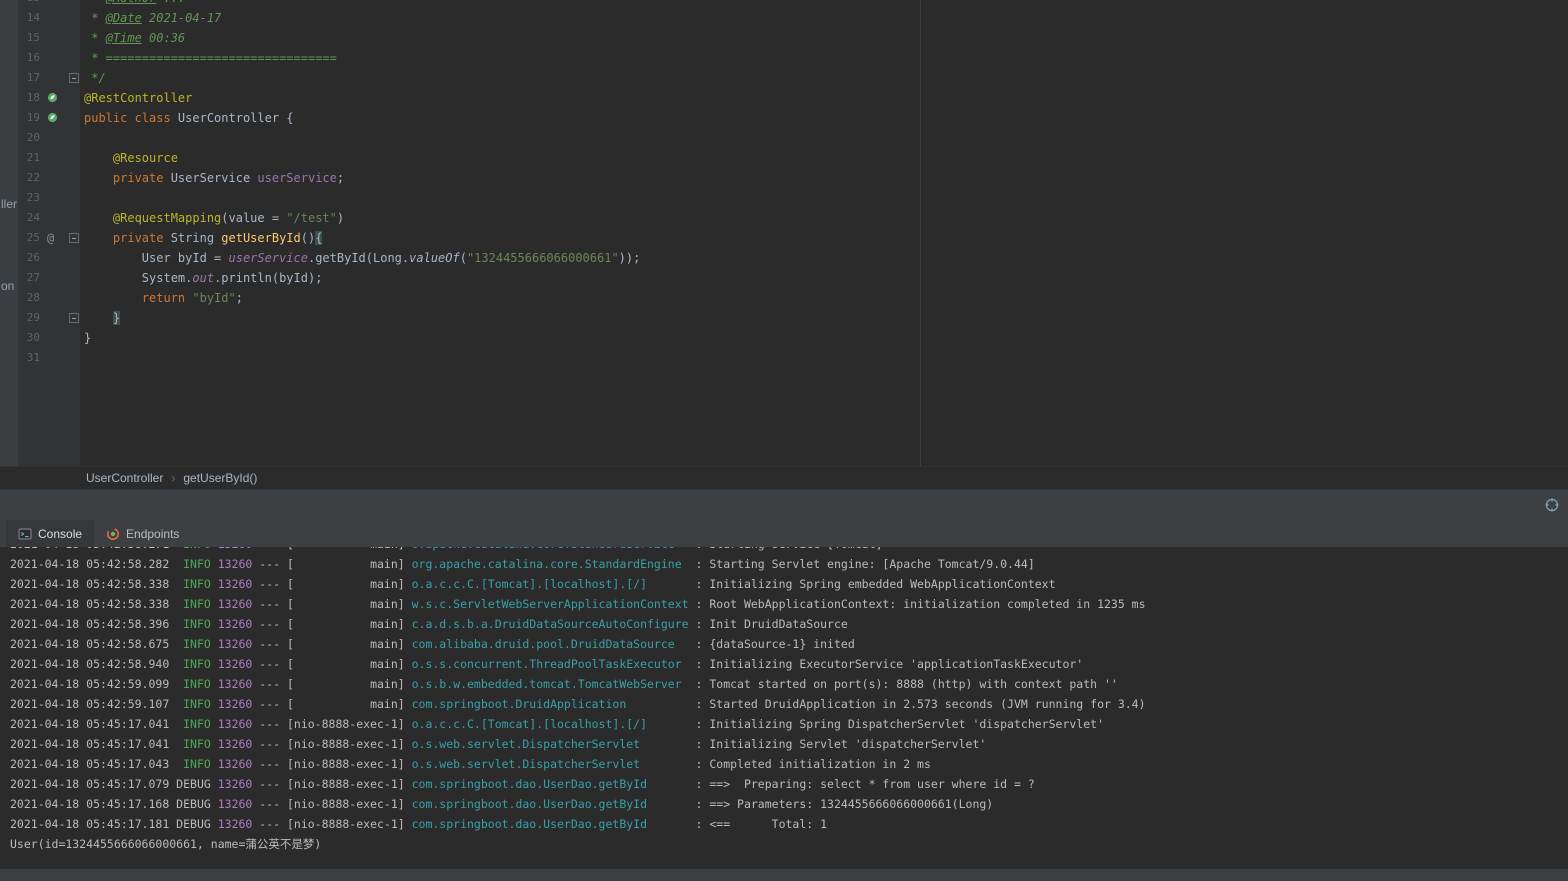 Image resolution: width=1568 pixels, height=881 pixels. What do you see at coordinates (49, 4) in the screenshot?
I see `gutter-line: 13` at bounding box center [49, 4].